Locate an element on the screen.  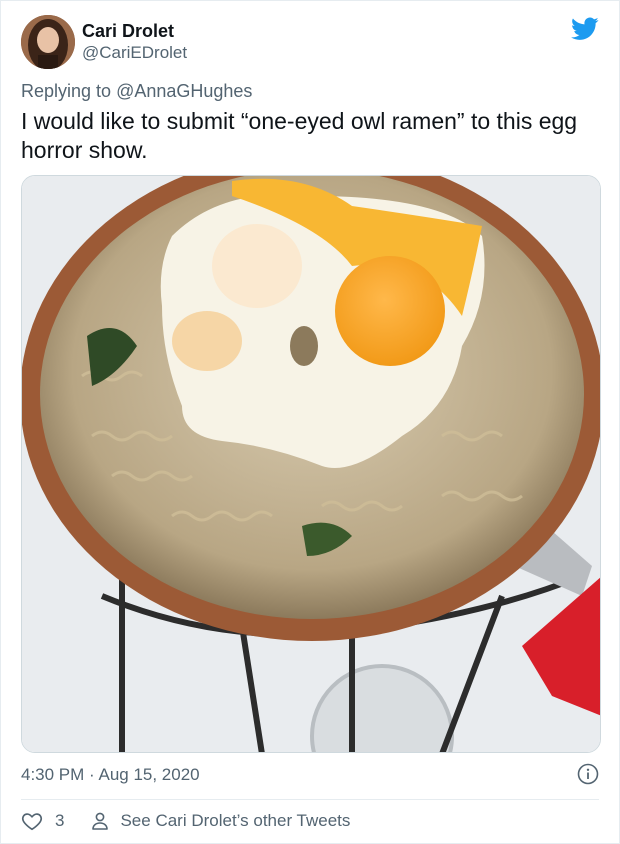
see-other-tweets-label: See Cari Drolet’s other Tweets is located at coordinates (235, 820).